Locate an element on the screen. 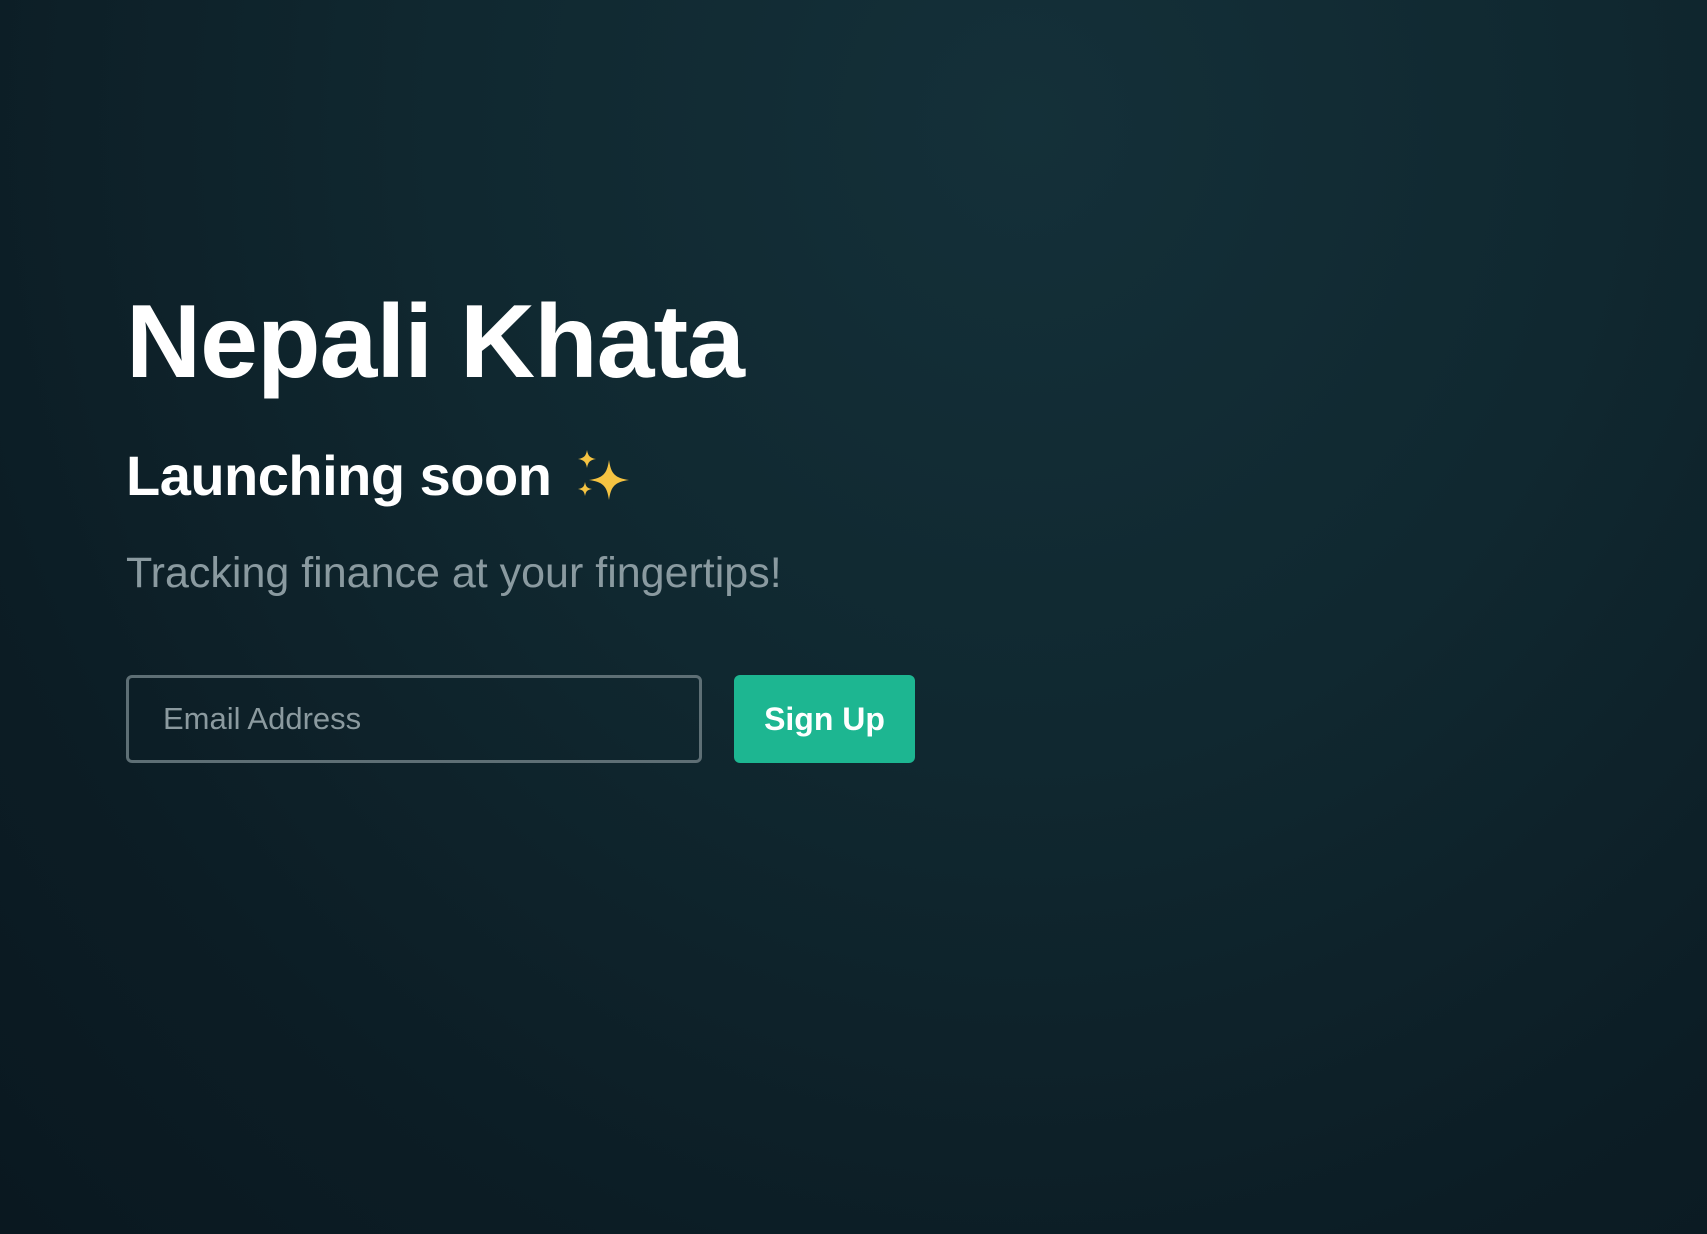  signup-form: Sign Up is located at coordinates (520, 719).